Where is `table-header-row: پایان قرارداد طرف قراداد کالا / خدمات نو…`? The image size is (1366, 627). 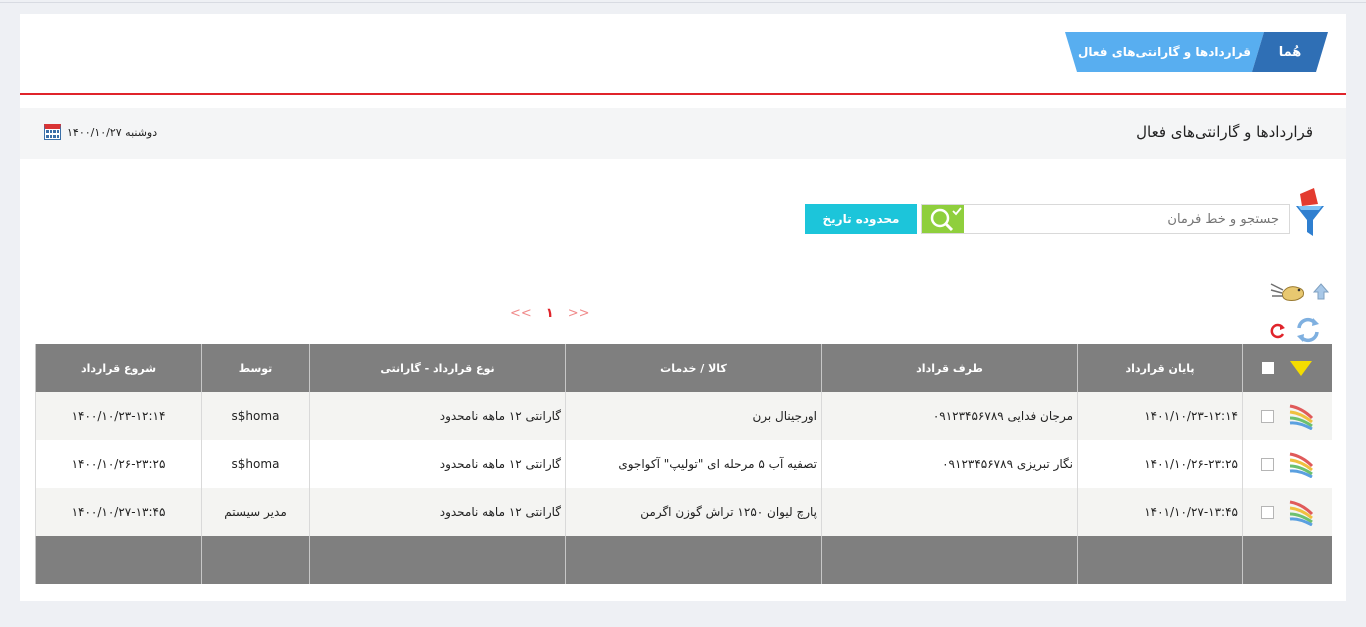 table-header-row: پایان قرارداد طرف قراداد کالا / خدمات نو… is located at coordinates (683, 368).